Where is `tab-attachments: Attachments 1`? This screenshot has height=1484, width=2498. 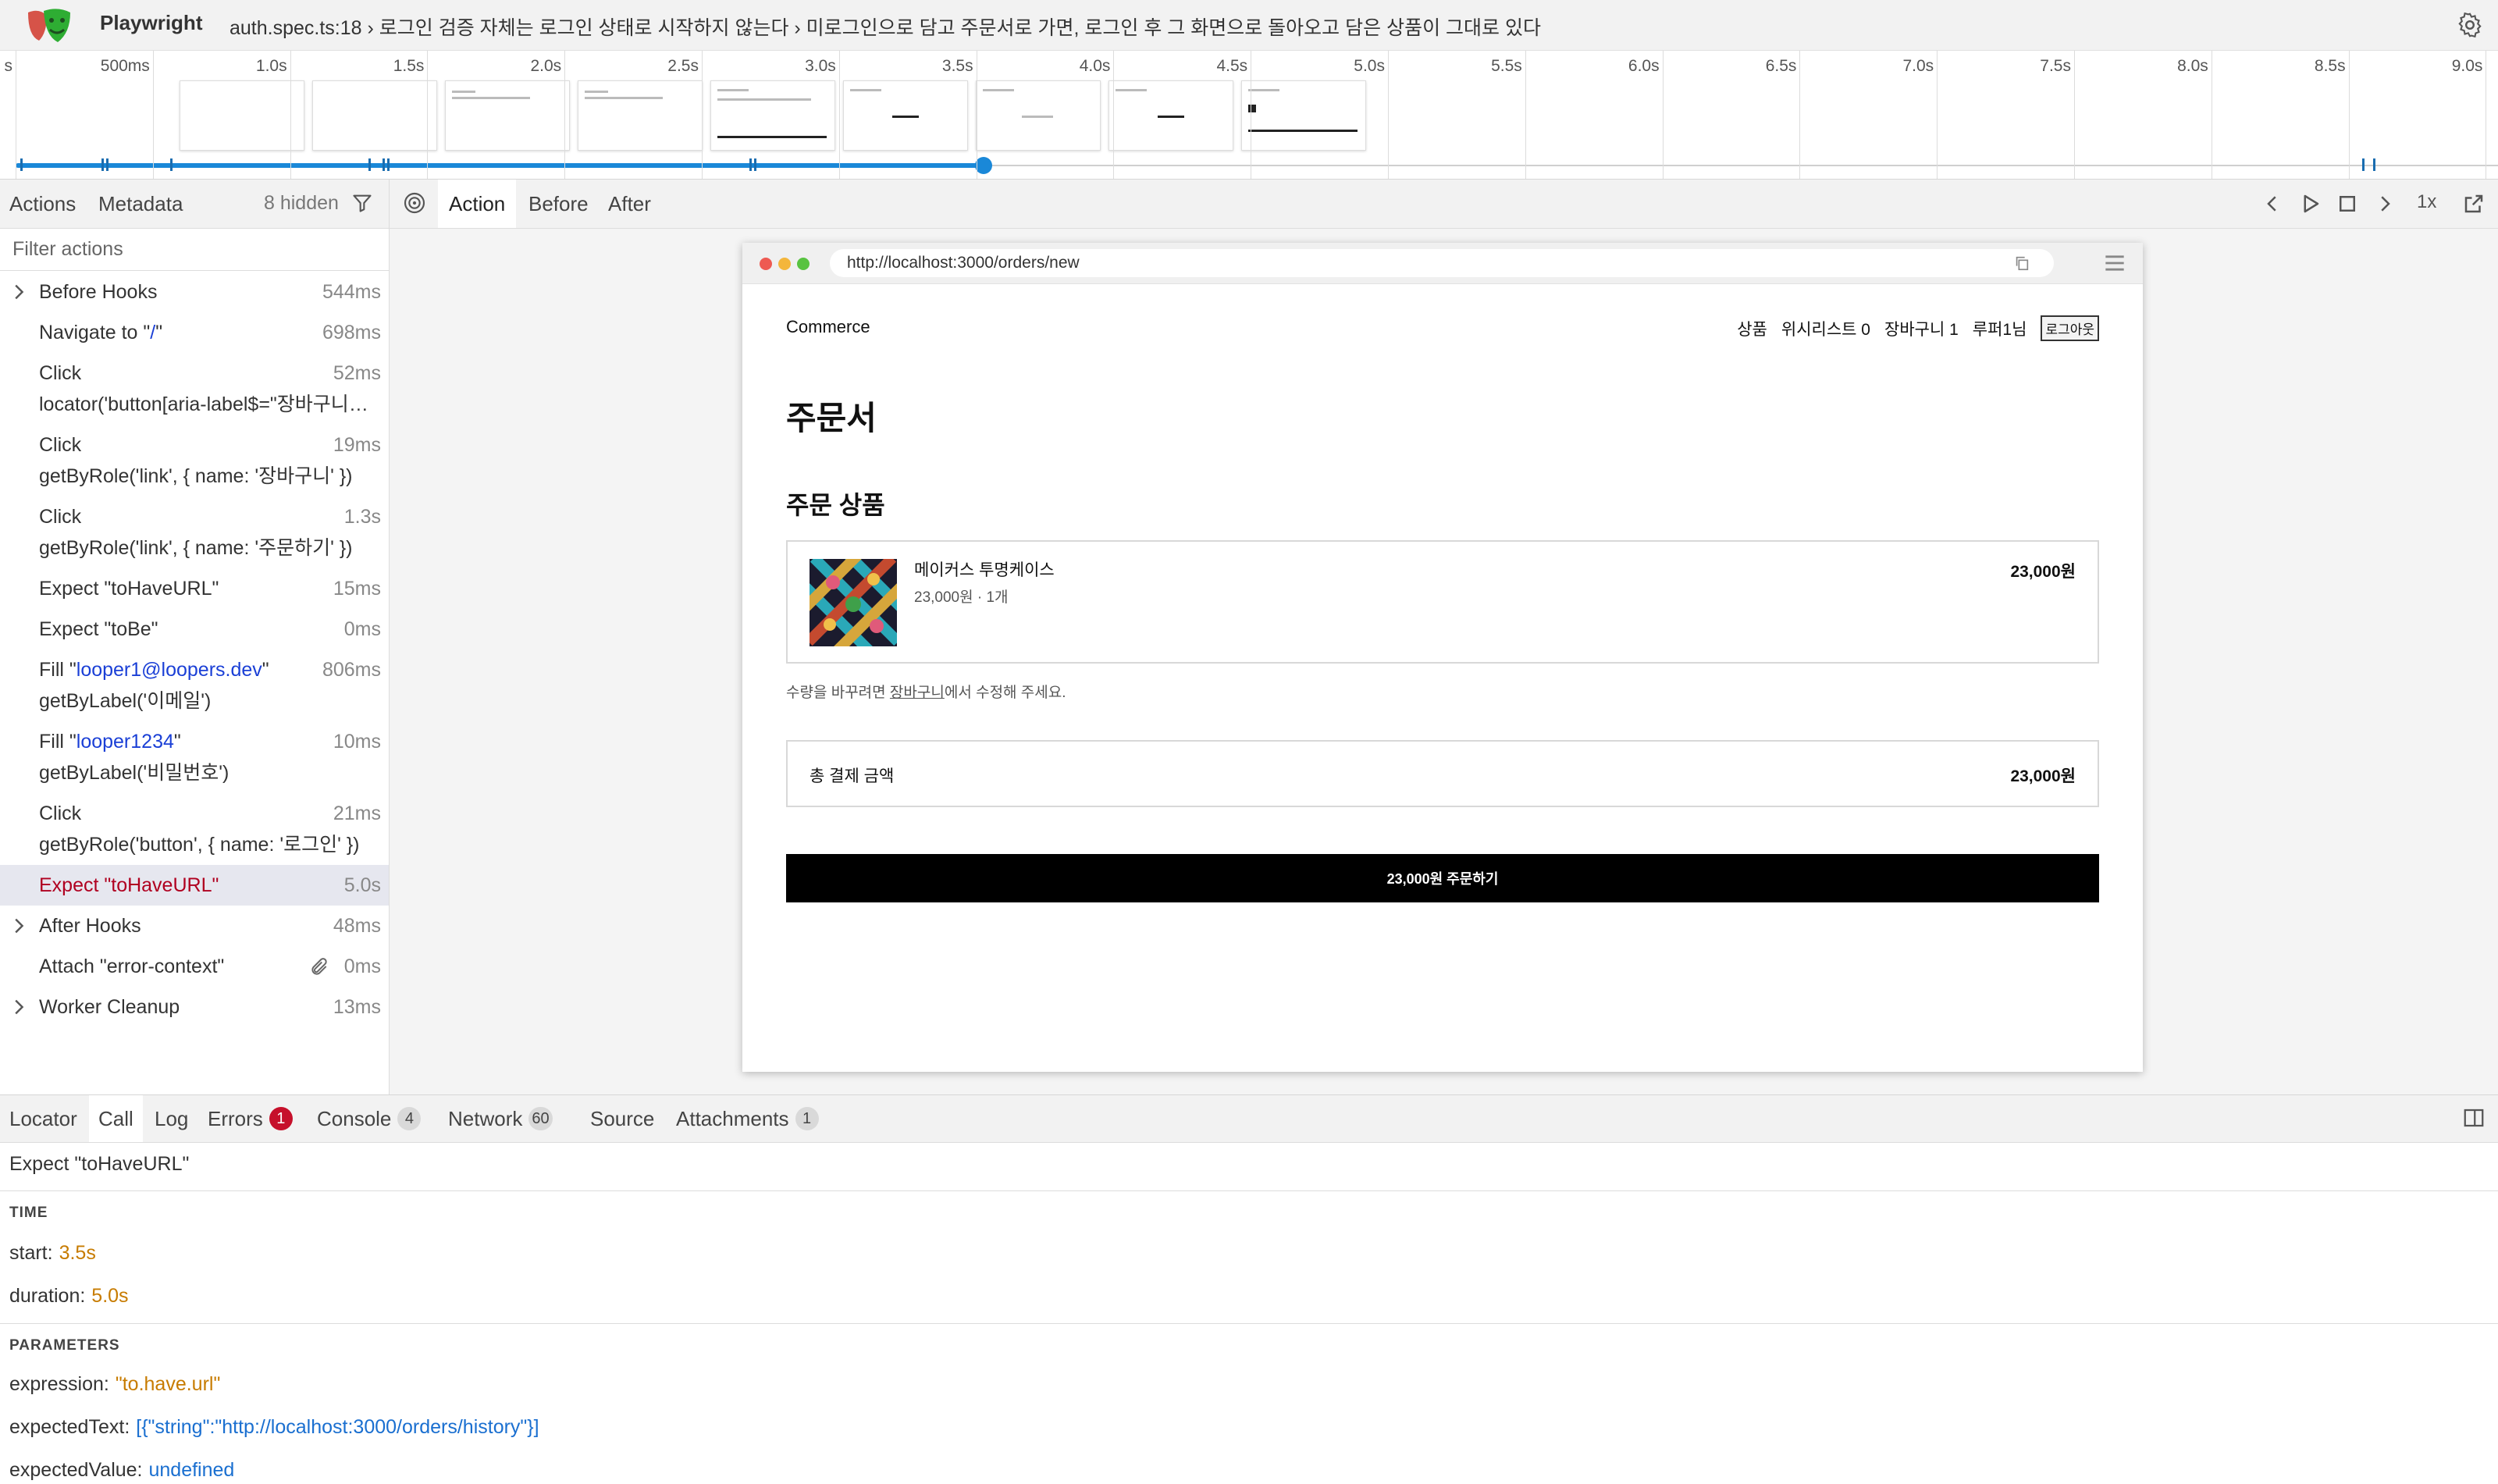 tab-attachments: Attachments 1 is located at coordinates (747, 1118).